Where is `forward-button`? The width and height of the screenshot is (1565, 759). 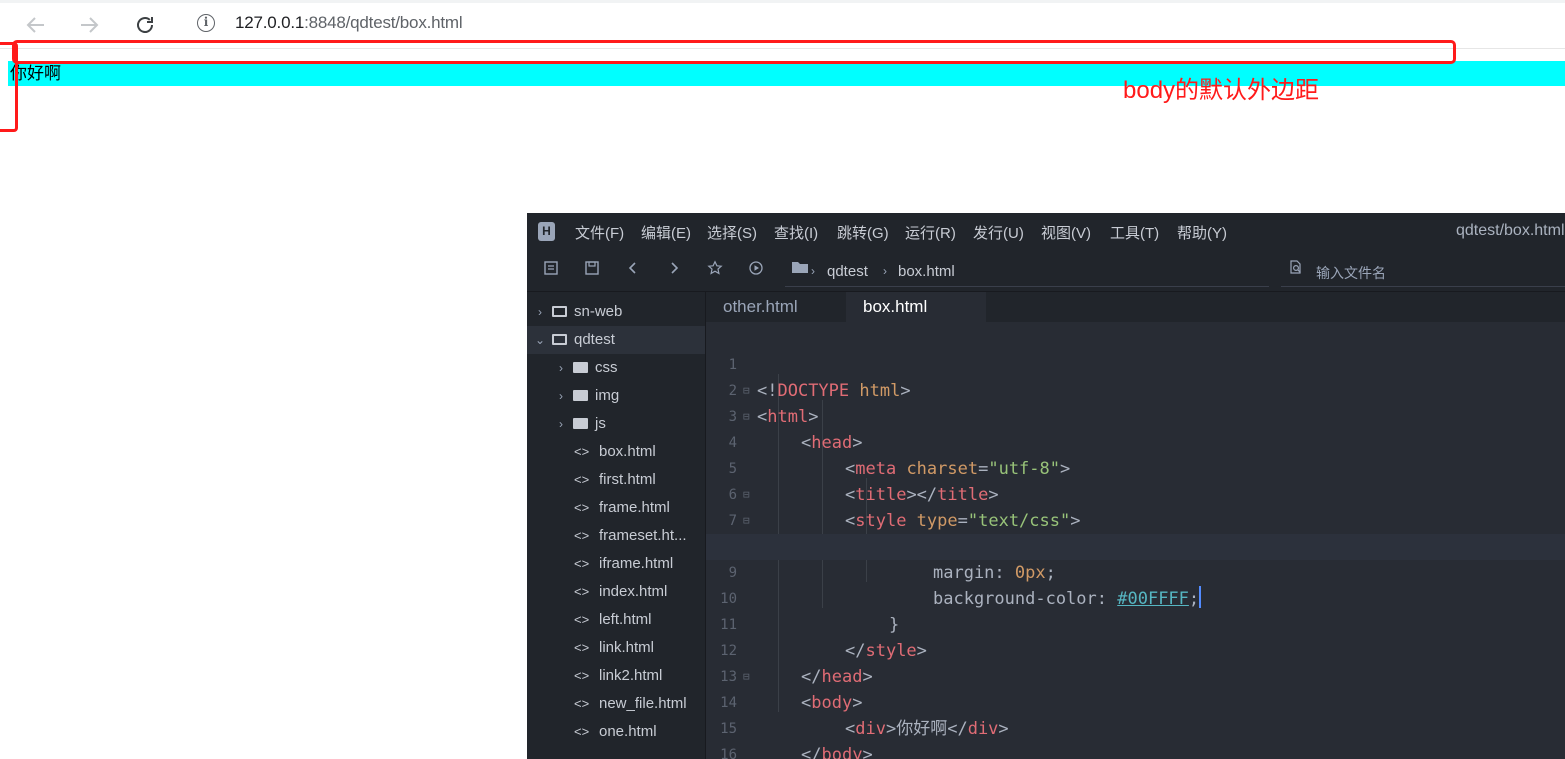
forward-button is located at coordinates (90, 25).